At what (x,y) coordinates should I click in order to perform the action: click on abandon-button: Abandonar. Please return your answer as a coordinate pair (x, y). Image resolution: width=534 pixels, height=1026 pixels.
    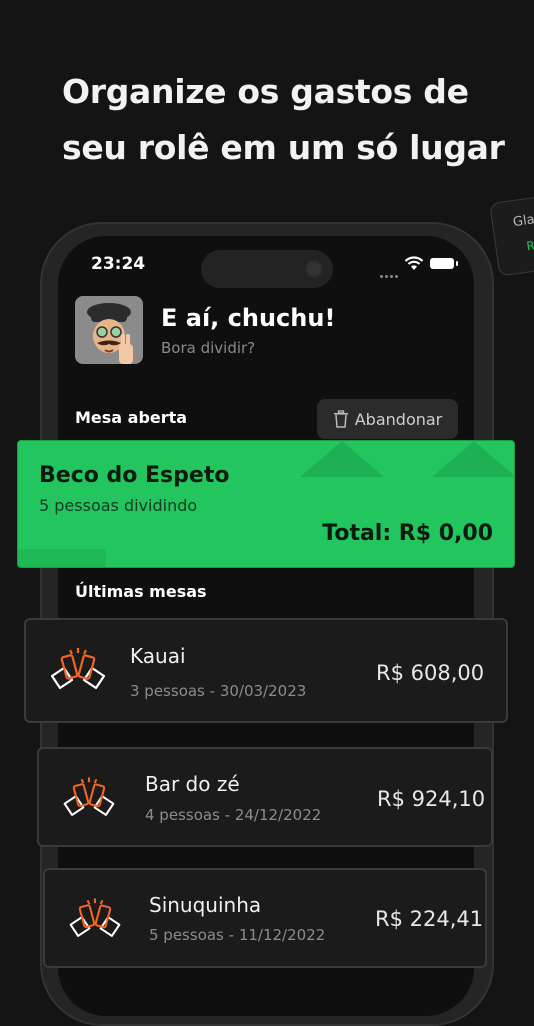
    Looking at the image, I should click on (387, 419).